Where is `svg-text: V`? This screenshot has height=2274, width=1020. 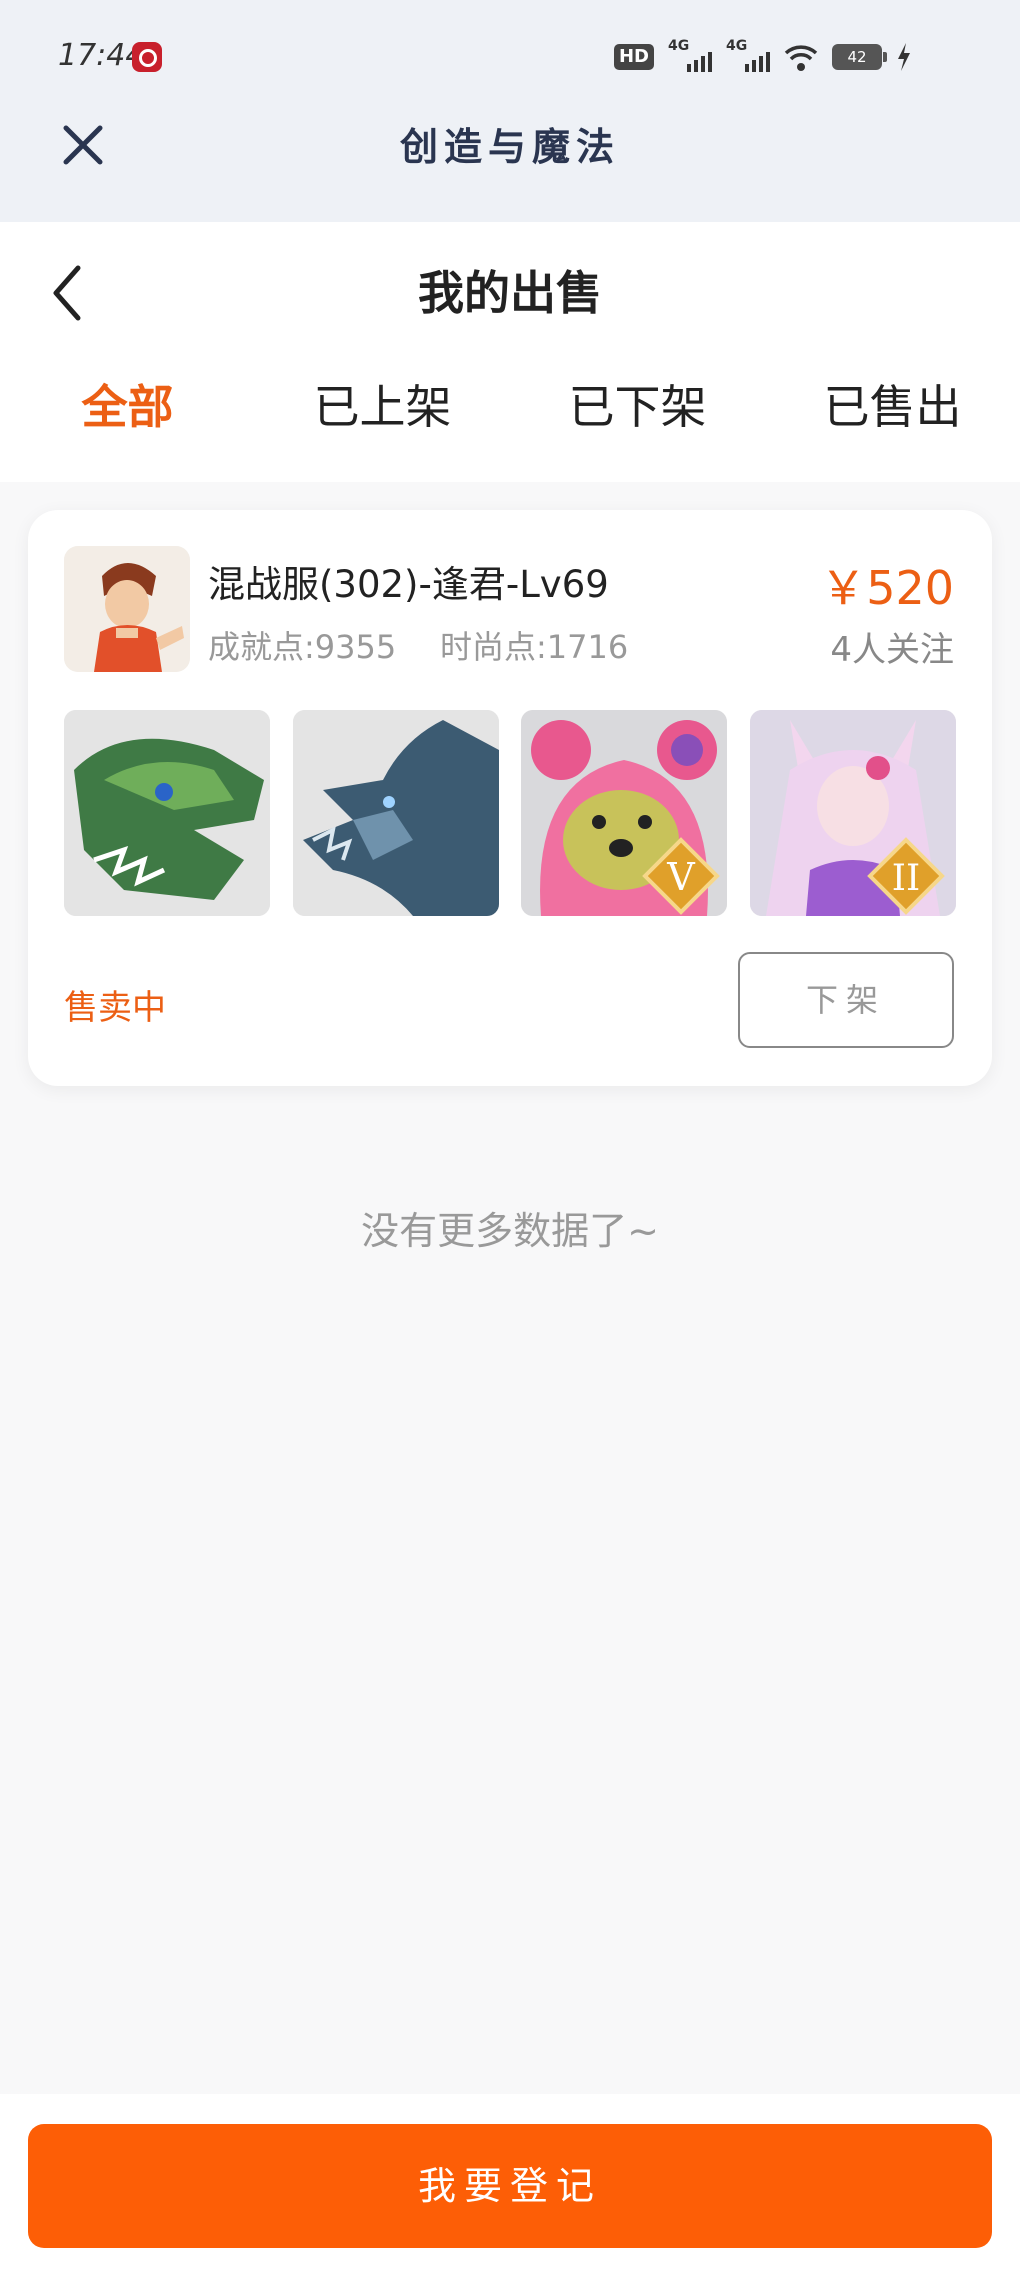
svg-text: V is located at coordinates (681, 877).